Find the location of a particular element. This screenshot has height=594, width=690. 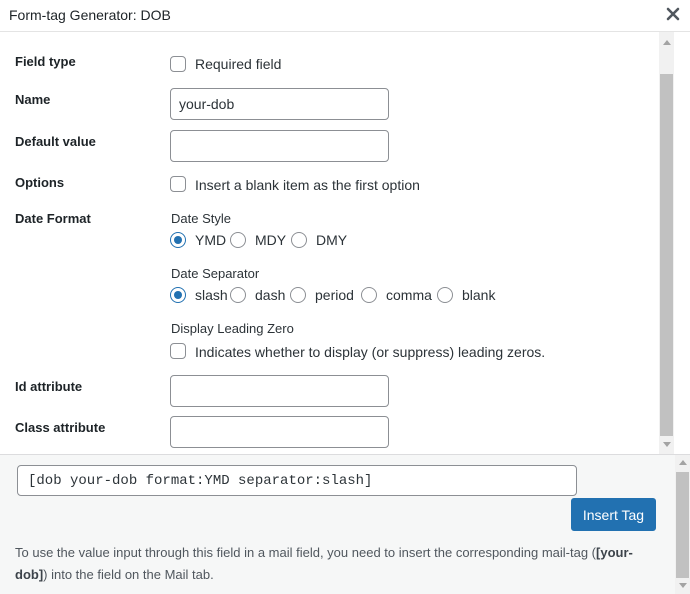

blank-item-label: Insert a blank item as the first option is located at coordinates (307, 185).